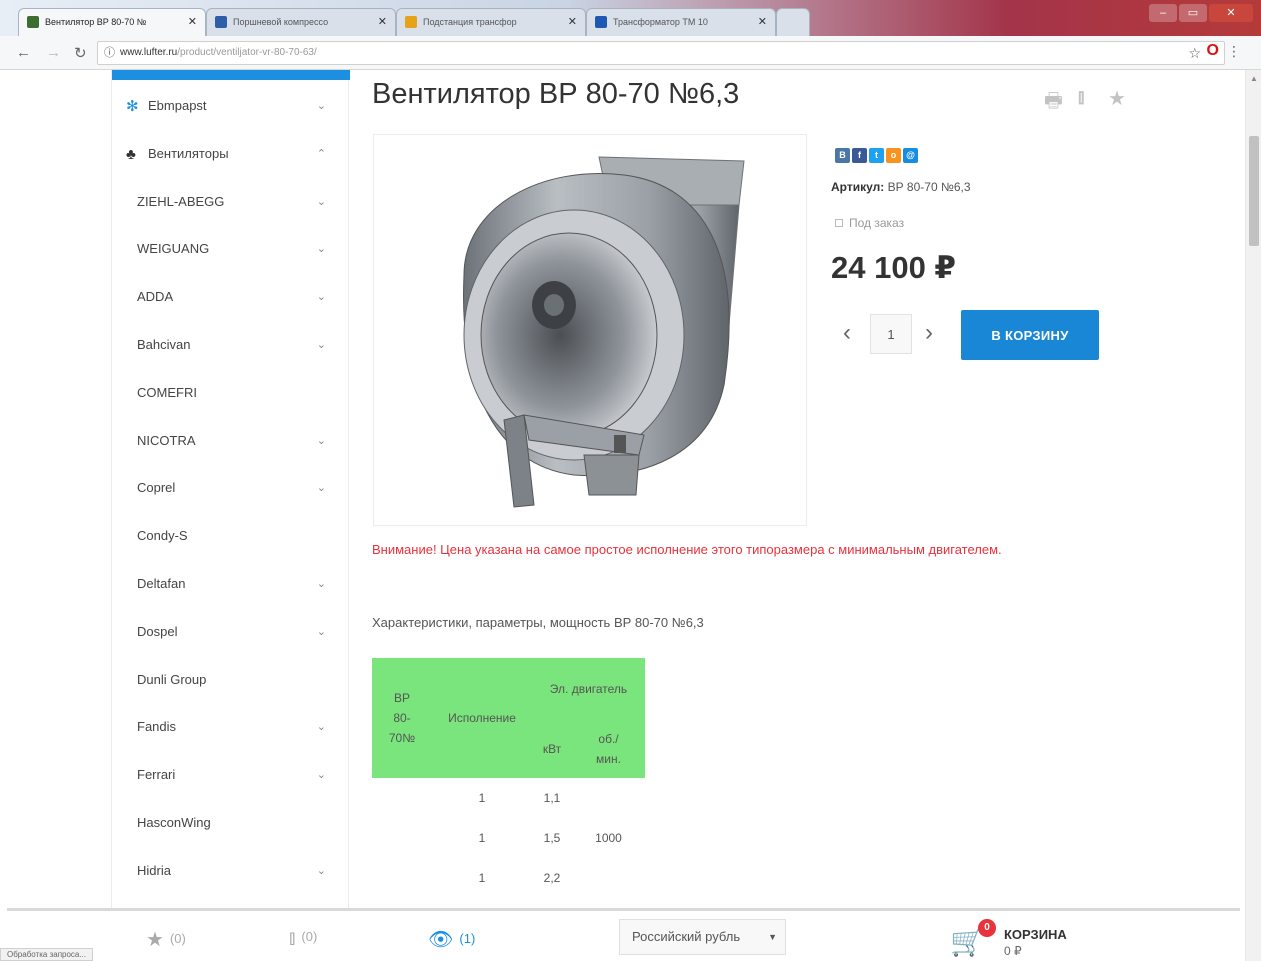  I want to click on sidebar-item-label: NICOTRA, so click(166, 441).